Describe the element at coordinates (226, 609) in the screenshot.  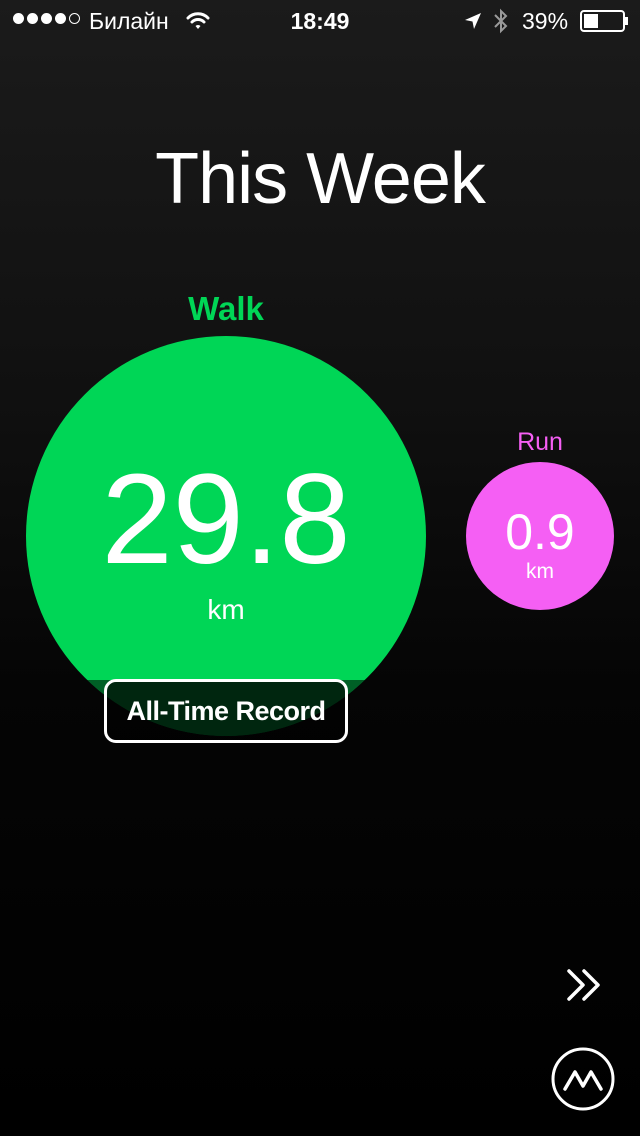
I see `walk-distance-unit: km` at that location.